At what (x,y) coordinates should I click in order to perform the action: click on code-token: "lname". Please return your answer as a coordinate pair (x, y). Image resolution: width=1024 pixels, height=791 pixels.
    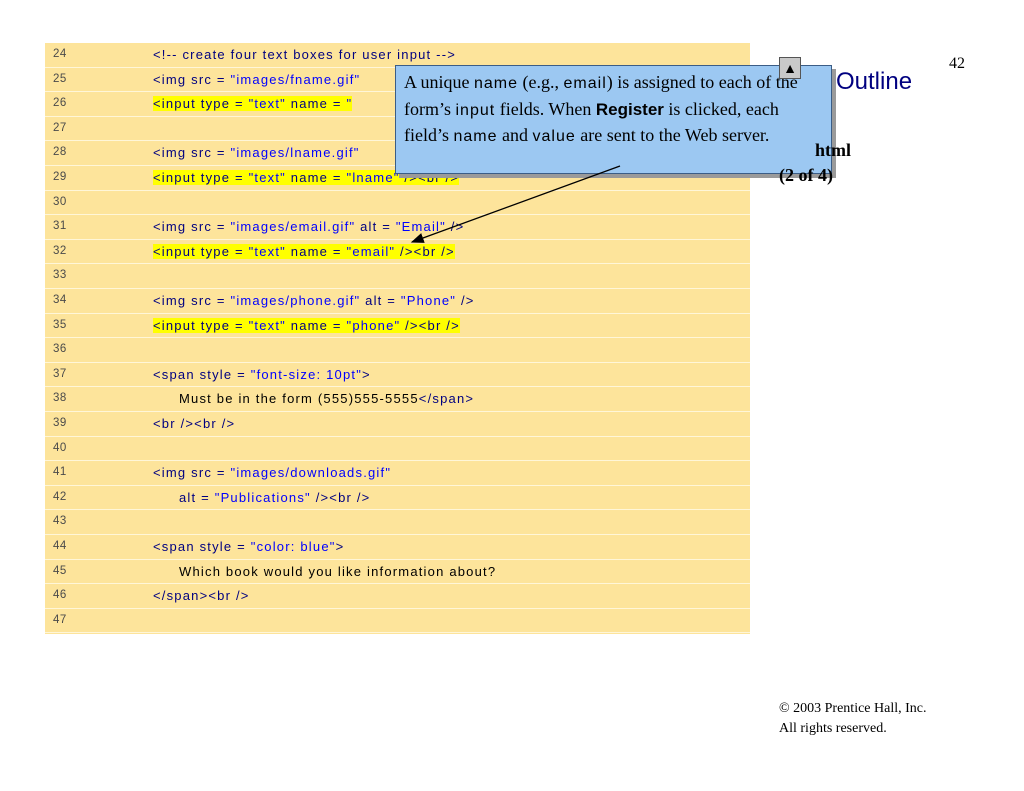
    Looking at the image, I should click on (373, 177).